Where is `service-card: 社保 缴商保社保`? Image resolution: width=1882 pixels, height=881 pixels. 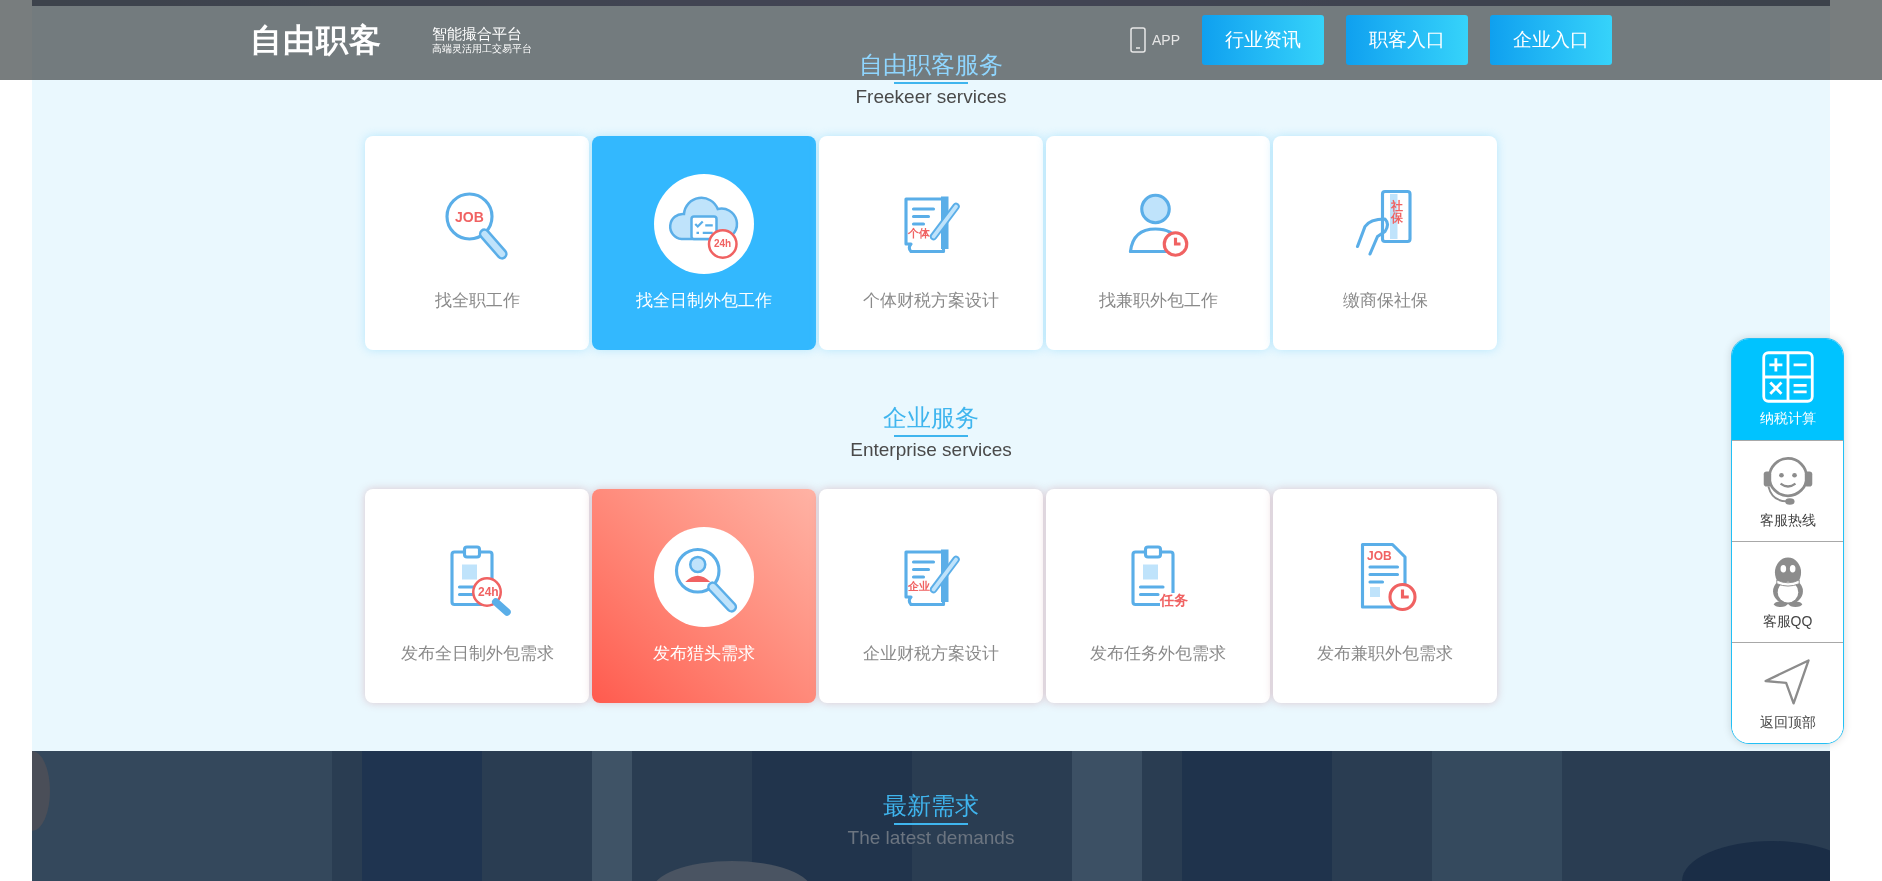
service-card: 社保 缴商保社保 is located at coordinates (1385, 243).